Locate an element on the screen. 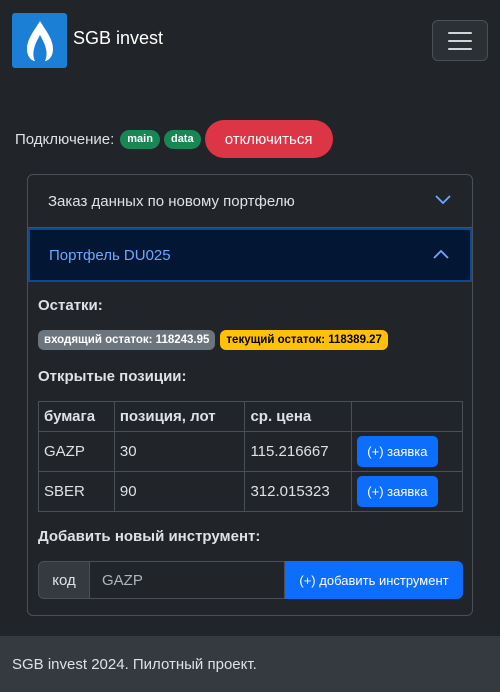  add-instrument-group: код (+) добавить инструмент is located at coordinates (250, 580).